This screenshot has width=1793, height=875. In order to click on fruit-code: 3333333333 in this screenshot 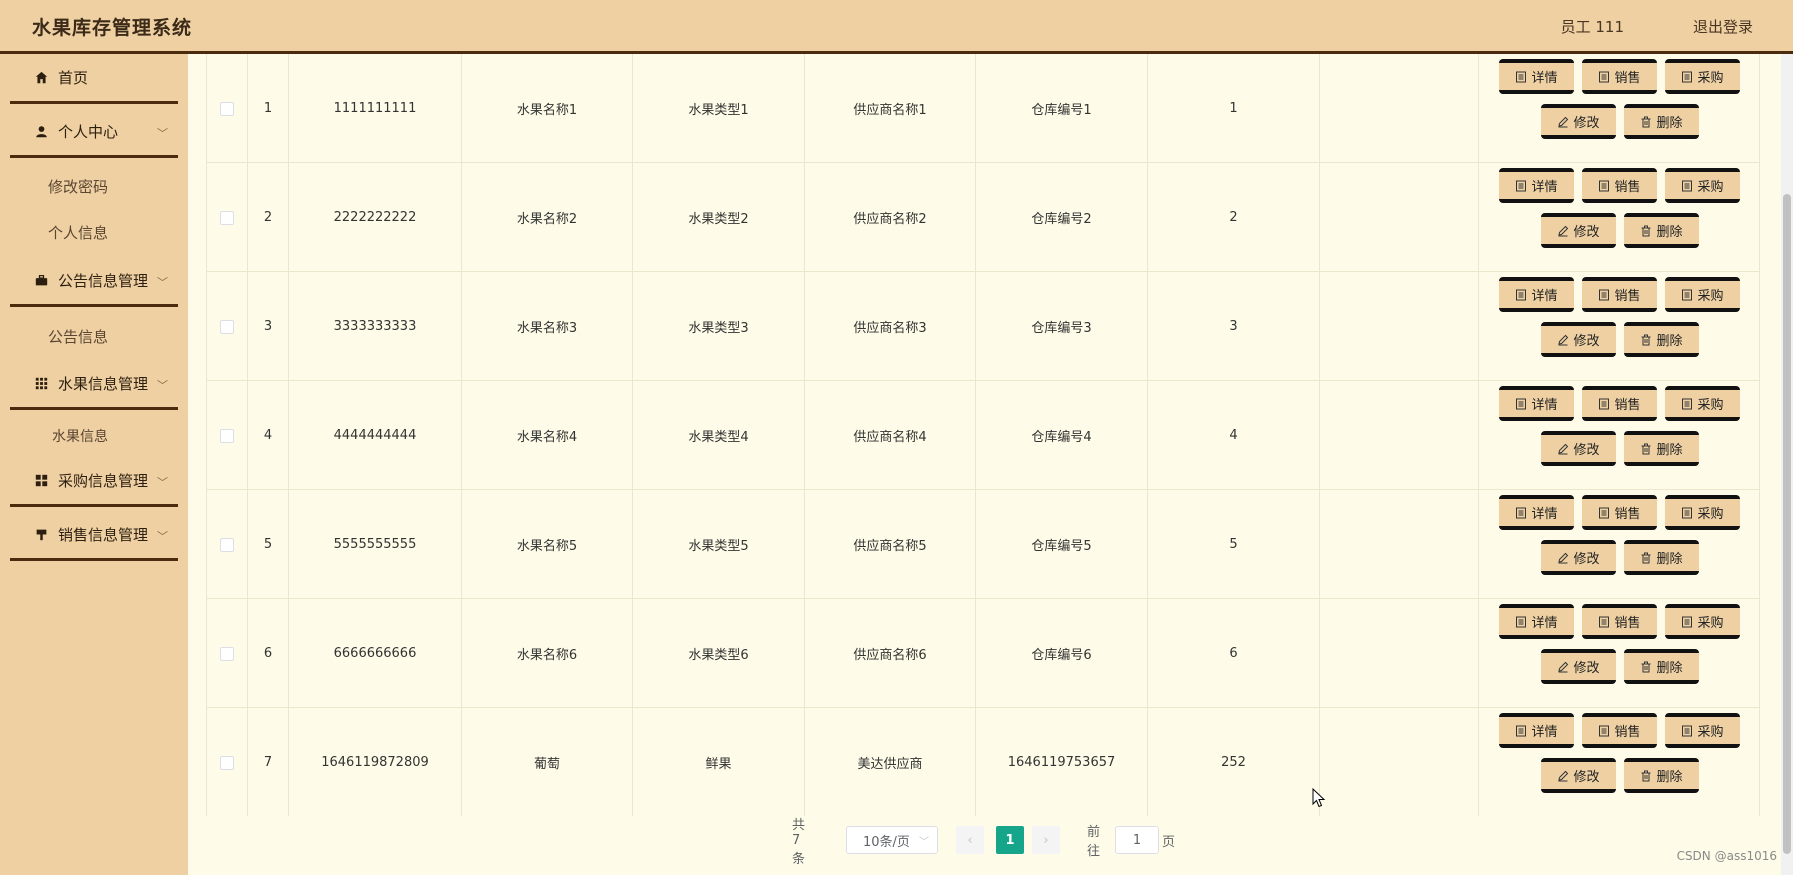, I will do `click(375, 326)`.